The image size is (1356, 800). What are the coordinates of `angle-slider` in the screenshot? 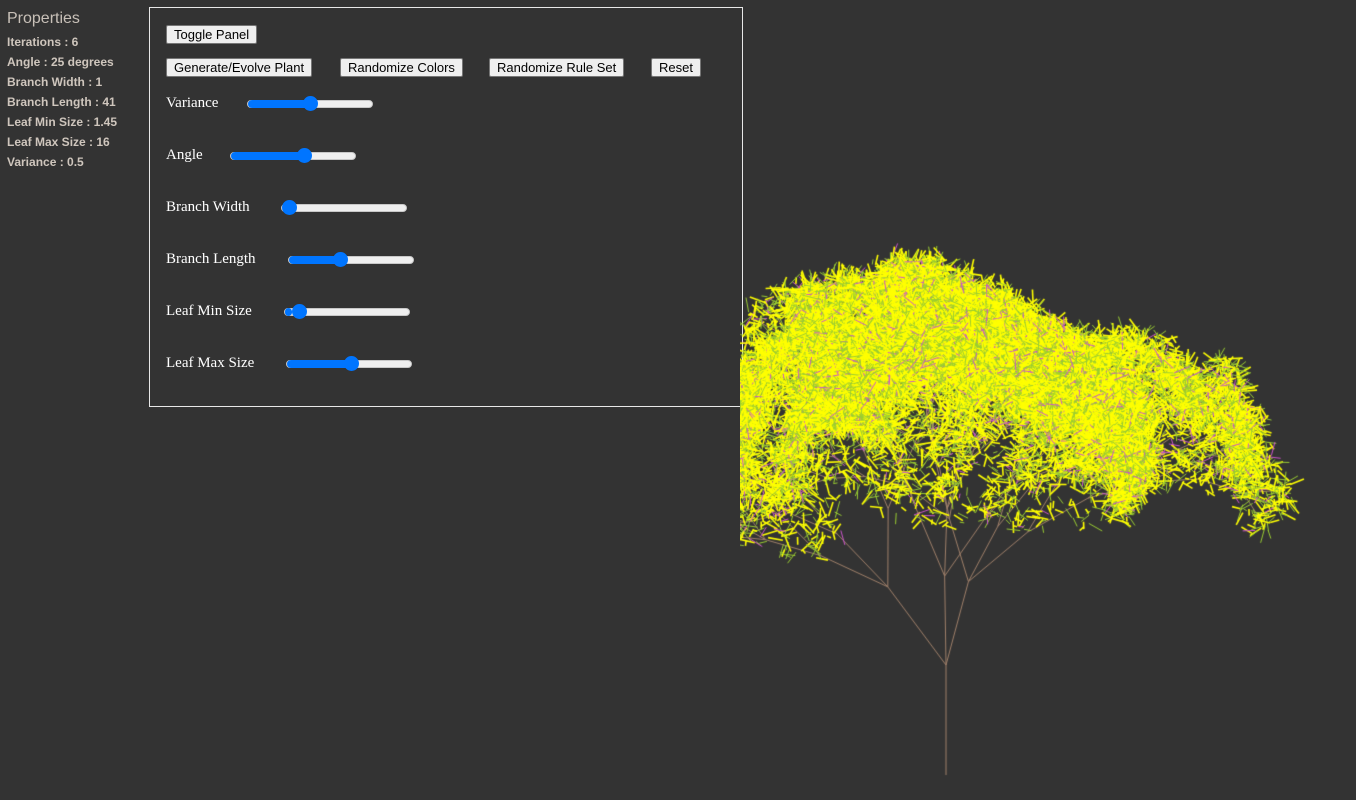 It's located at (293, 155).